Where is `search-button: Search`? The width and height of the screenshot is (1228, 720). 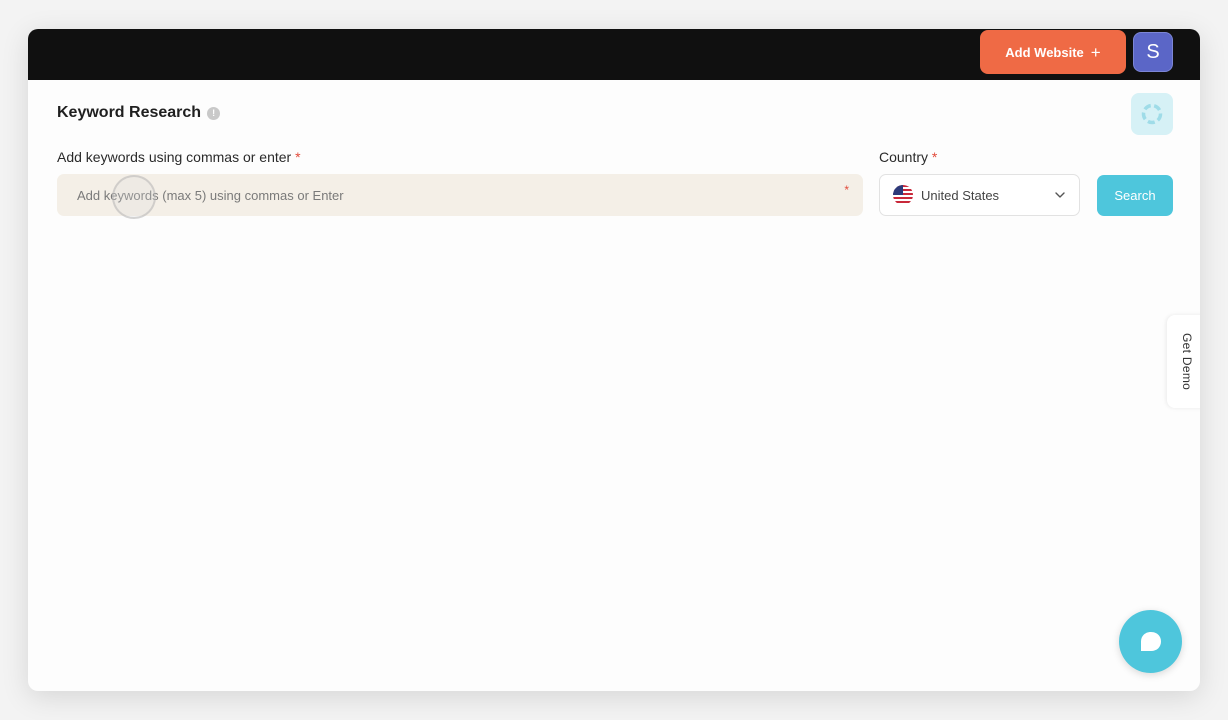 search-button: Search is located at coordinates (1135, 195).